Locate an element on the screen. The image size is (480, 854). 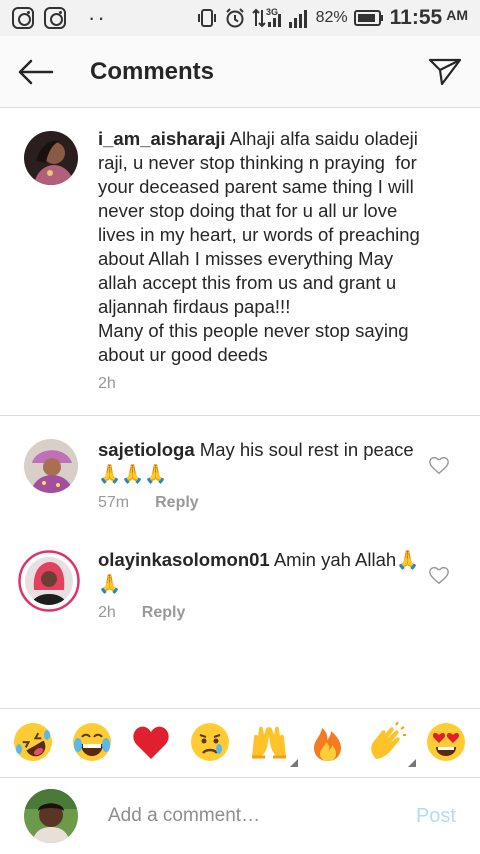
back-button is located at coordinates (35, 72).